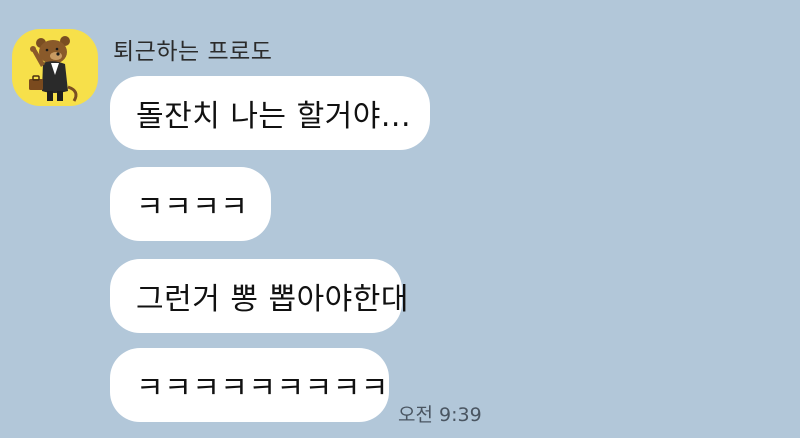 This screenshot has width=800, height=438. I want to click on message-timestamp: 오전 9:39, so click(440, 415).